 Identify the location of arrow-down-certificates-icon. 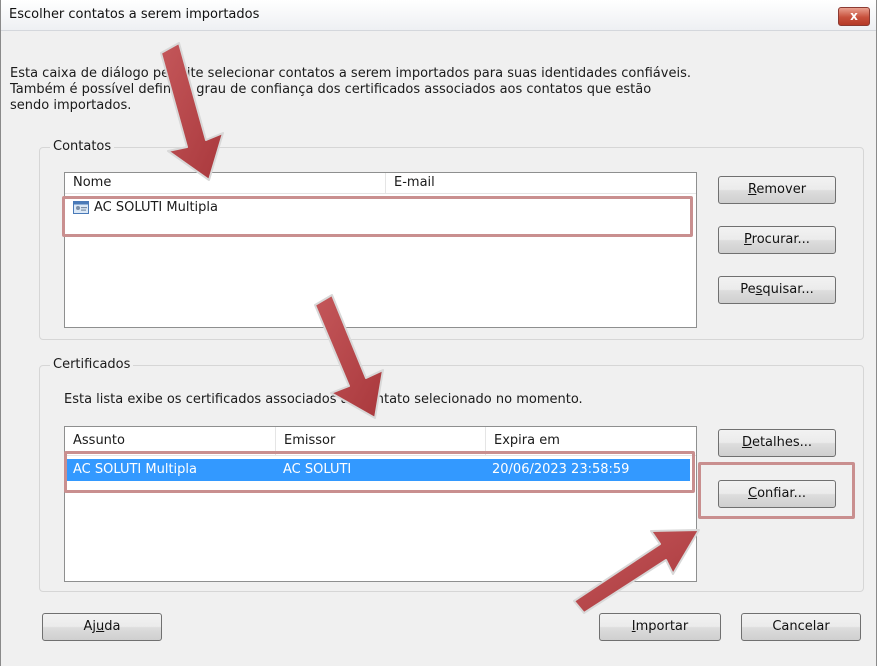
(349, 356).